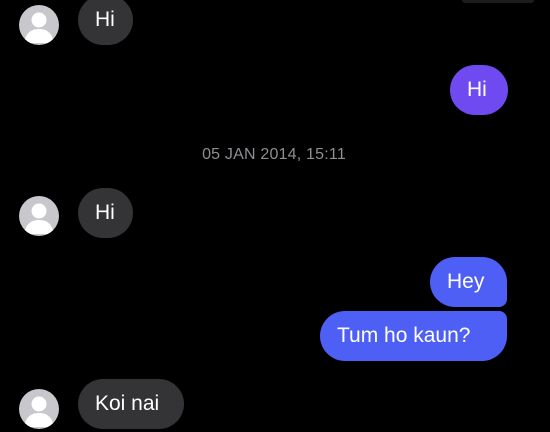 The image size is (550, 432). Describe the element at coordinates (274, 154) in the screenshot. I see `conversation-timestamp: 05 JAN 2014, 15:11` at that location.